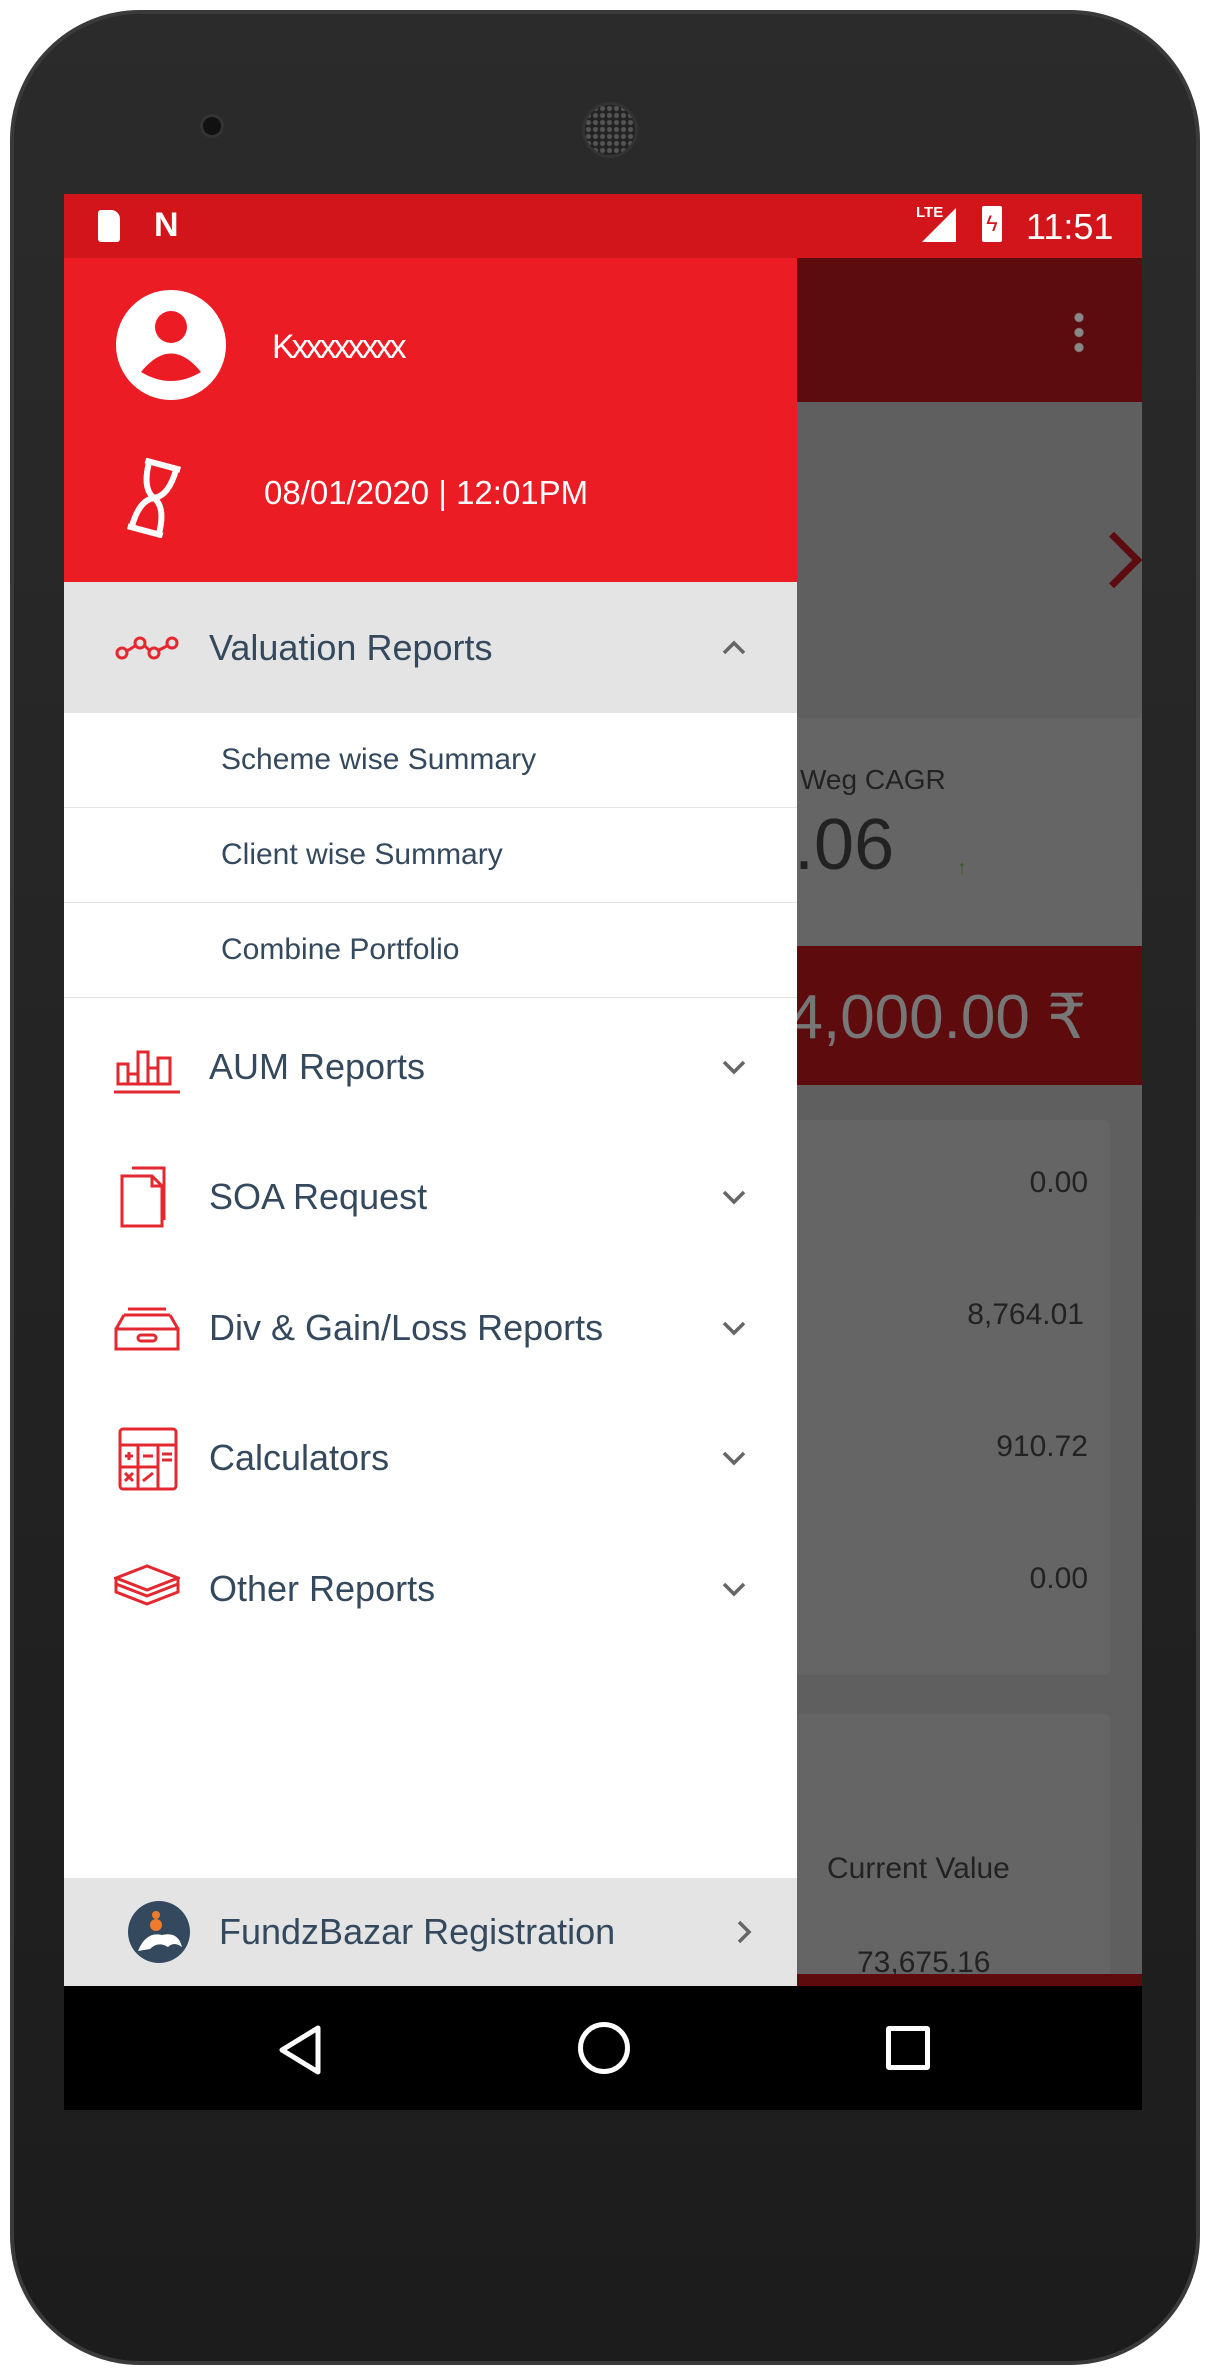 The image size is (1210, 2375). Describe the element at coordinates (920, 1017) in the screenshot. I see `total-amount: 64,000.00 ₹` at that location.